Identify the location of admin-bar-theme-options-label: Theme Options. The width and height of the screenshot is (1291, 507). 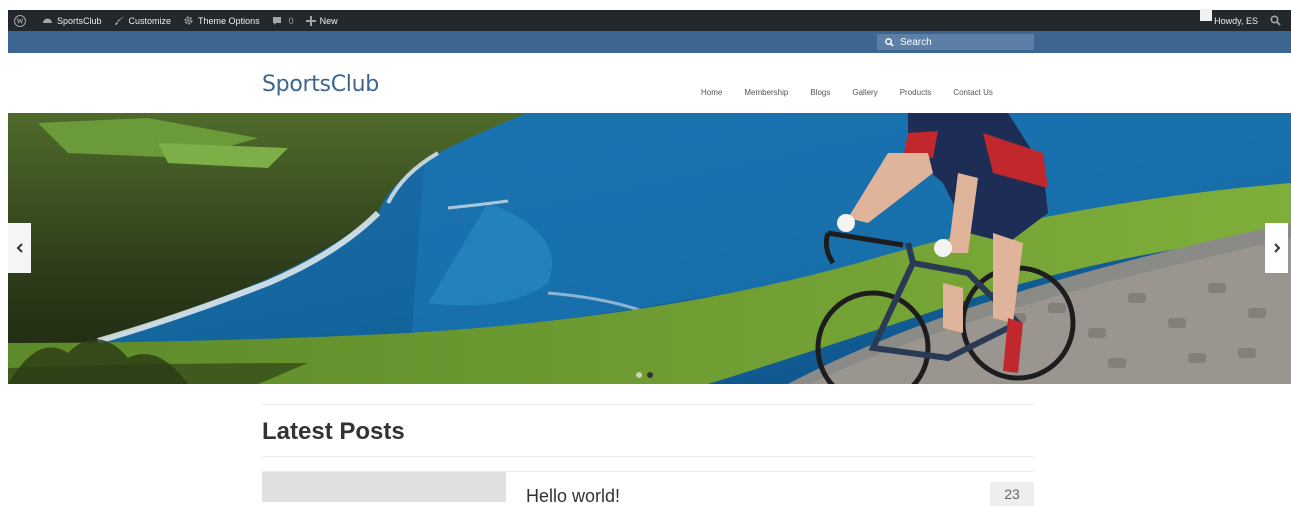
(229, 20).